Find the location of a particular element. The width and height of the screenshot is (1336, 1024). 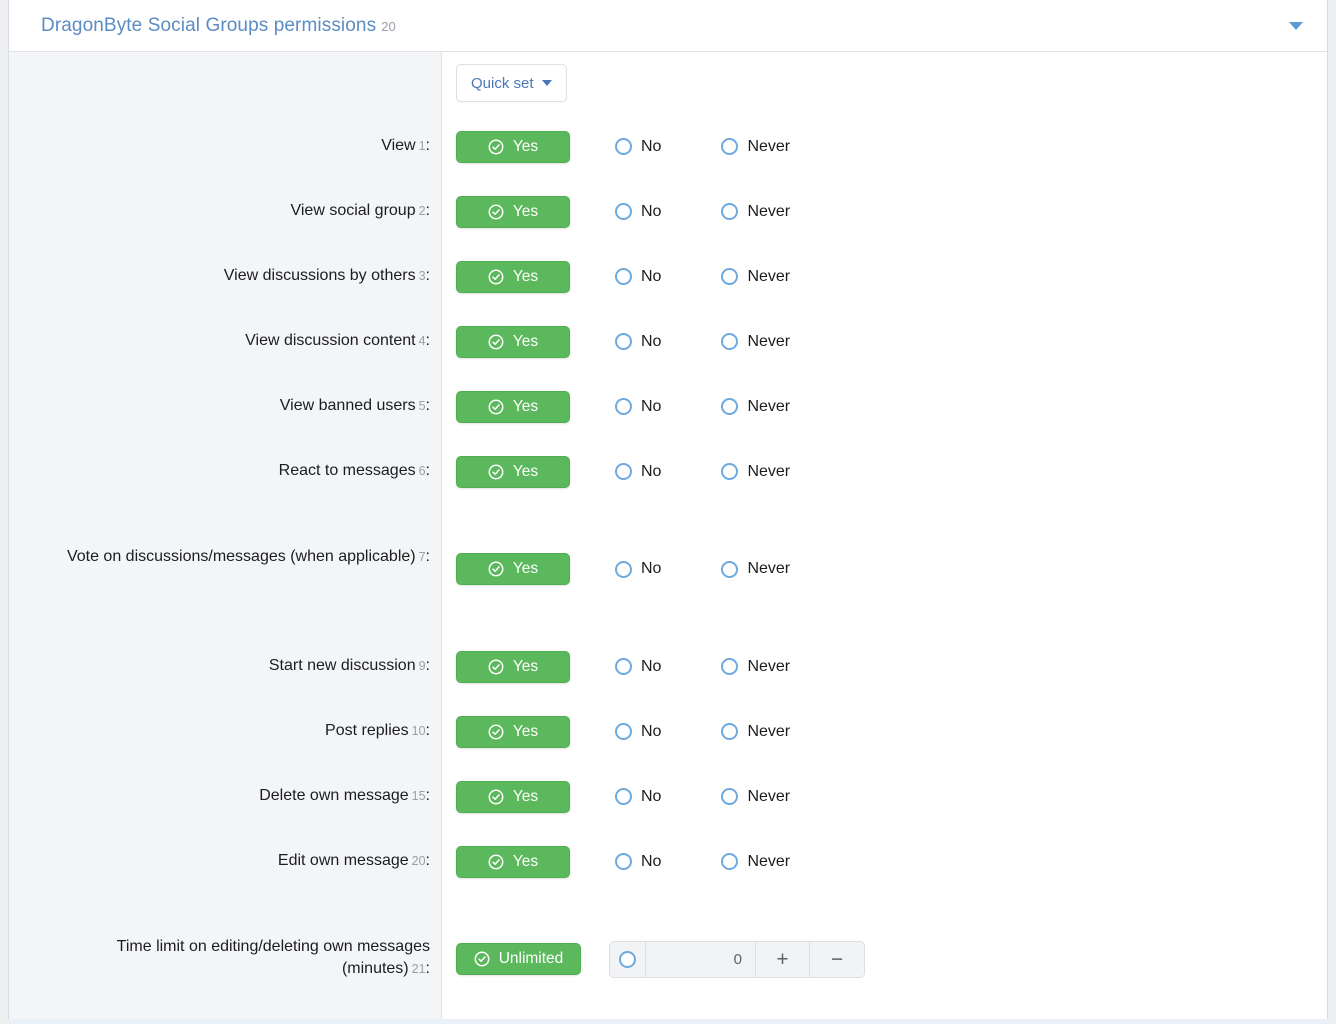

stepper-radio is located at coordinates (628, 959).